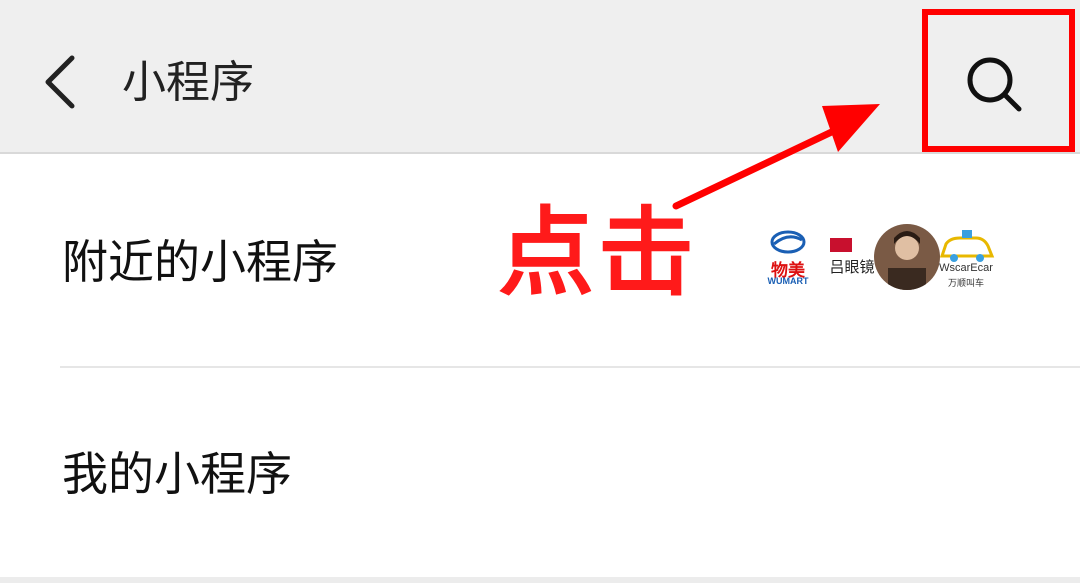 The image size is (1080, 583). I want to click on search-icon, so click(994, 84).